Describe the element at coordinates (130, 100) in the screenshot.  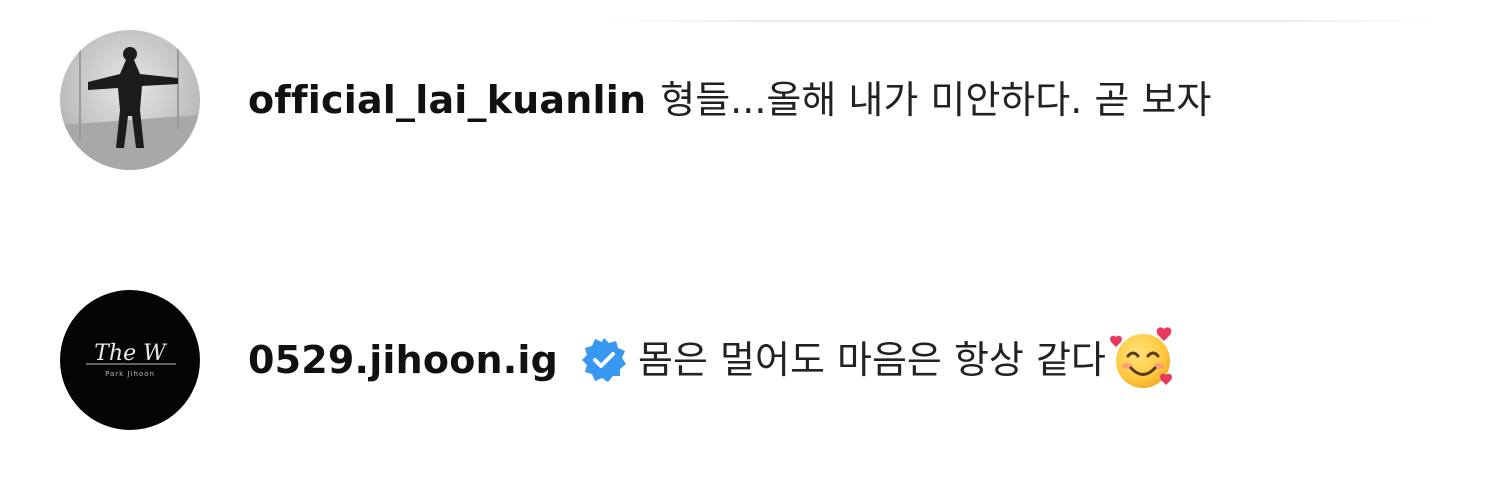
I see `avatar` at that location.